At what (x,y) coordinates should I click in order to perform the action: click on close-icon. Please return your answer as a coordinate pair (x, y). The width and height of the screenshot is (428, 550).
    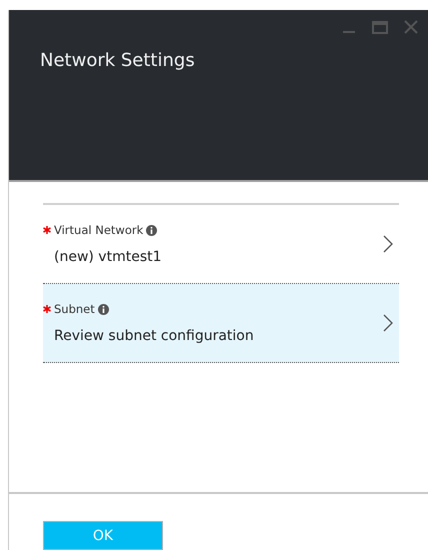
    Looking at the image, I should click on (411, 27).